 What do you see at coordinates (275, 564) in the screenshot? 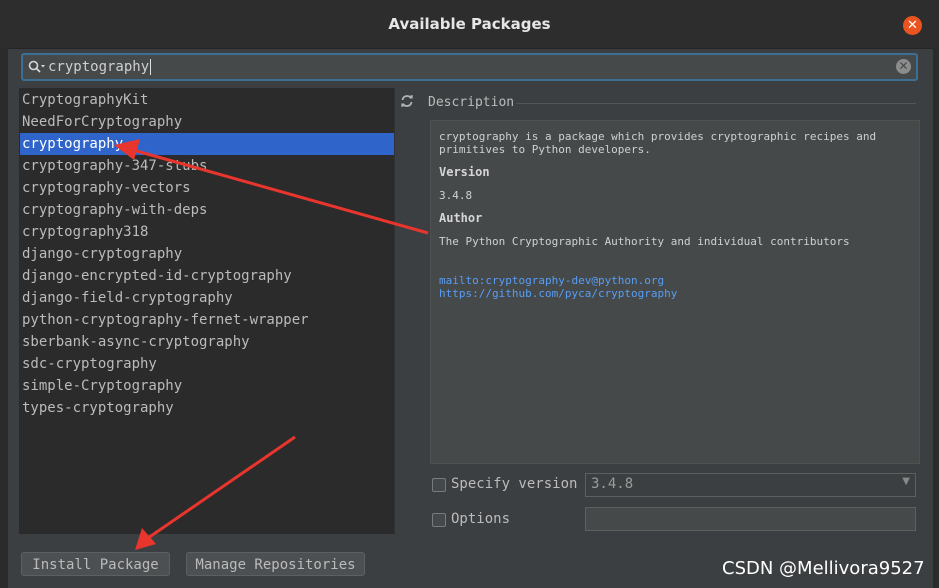
I see `manage-repositories-button: Manage Repositories` at bounding box center [275, 564].